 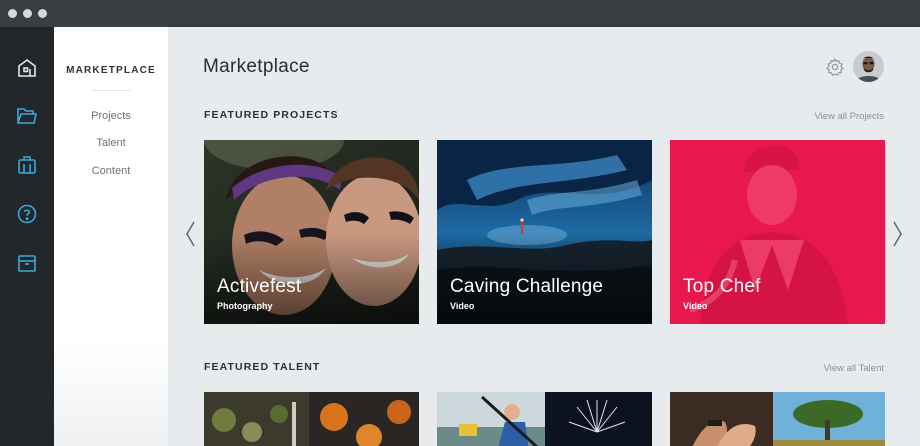 What do you see at coordinates (111, 90) in the screenshot?
I see `subnav-divider` at bounding box center [111, 90].